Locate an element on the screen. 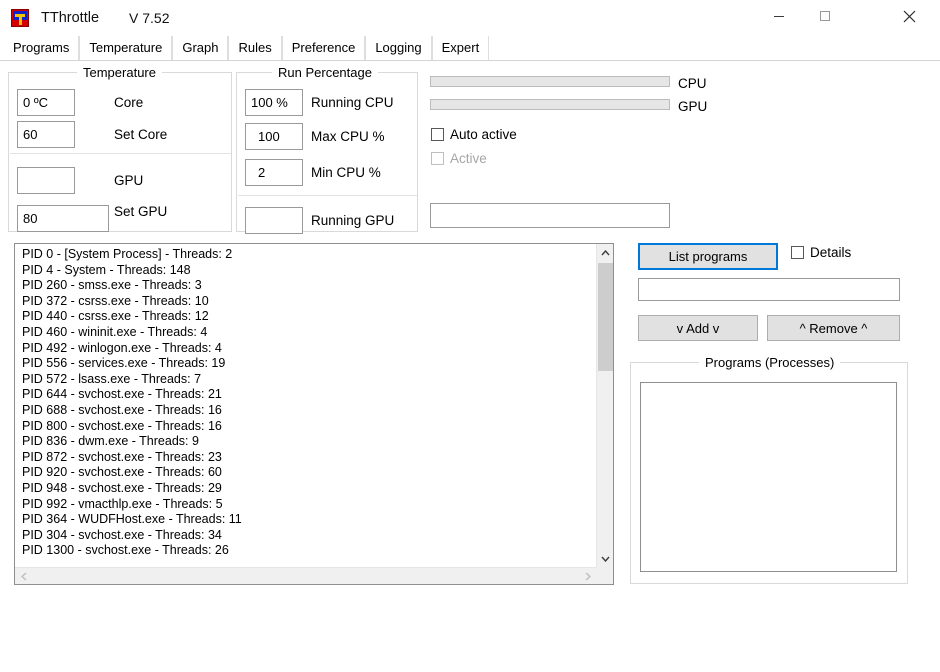 This screenshot has width=940, height=672. cpu-progress-bar is located at coordinates (550, 81).